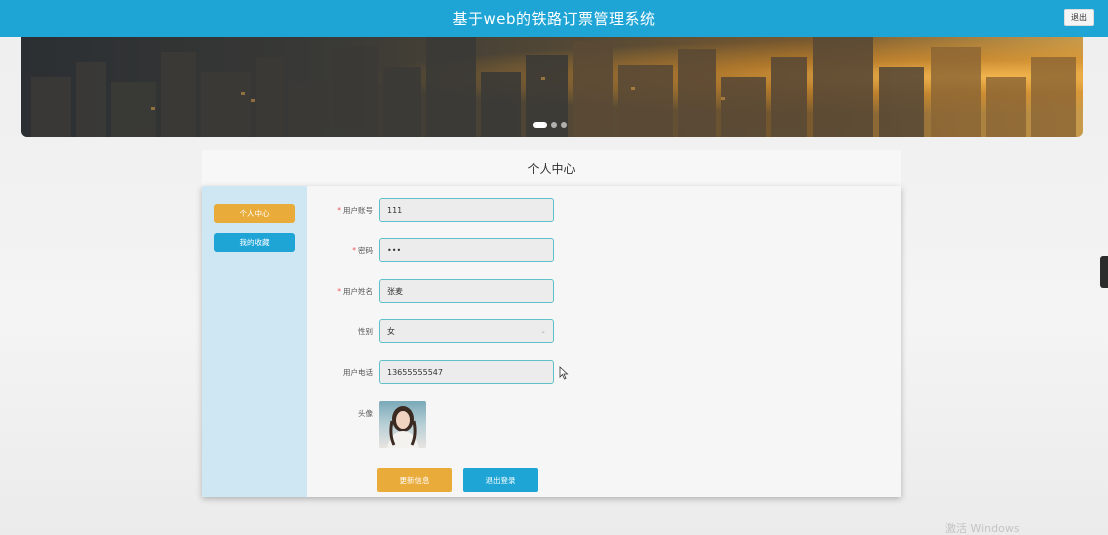 This screenshot has height=535, width=1108. I want to click on phone-field: 13655555547, so click(466, 372).